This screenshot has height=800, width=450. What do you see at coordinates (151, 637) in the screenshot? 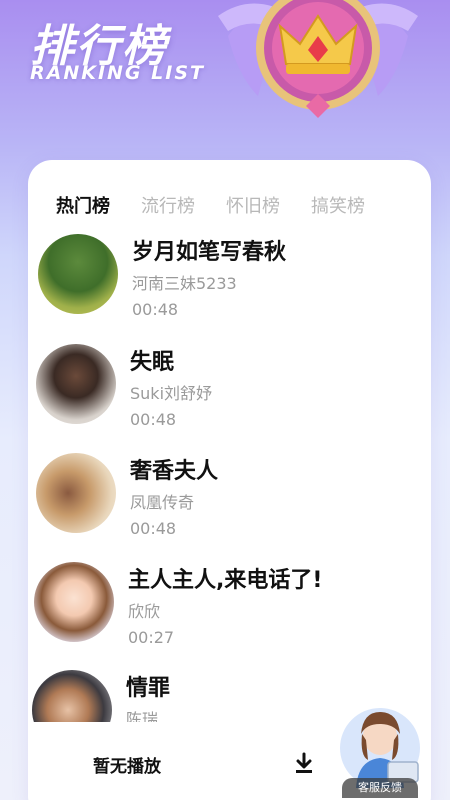
I see `song-duration: 00:27` at bounding box center [151, 637].